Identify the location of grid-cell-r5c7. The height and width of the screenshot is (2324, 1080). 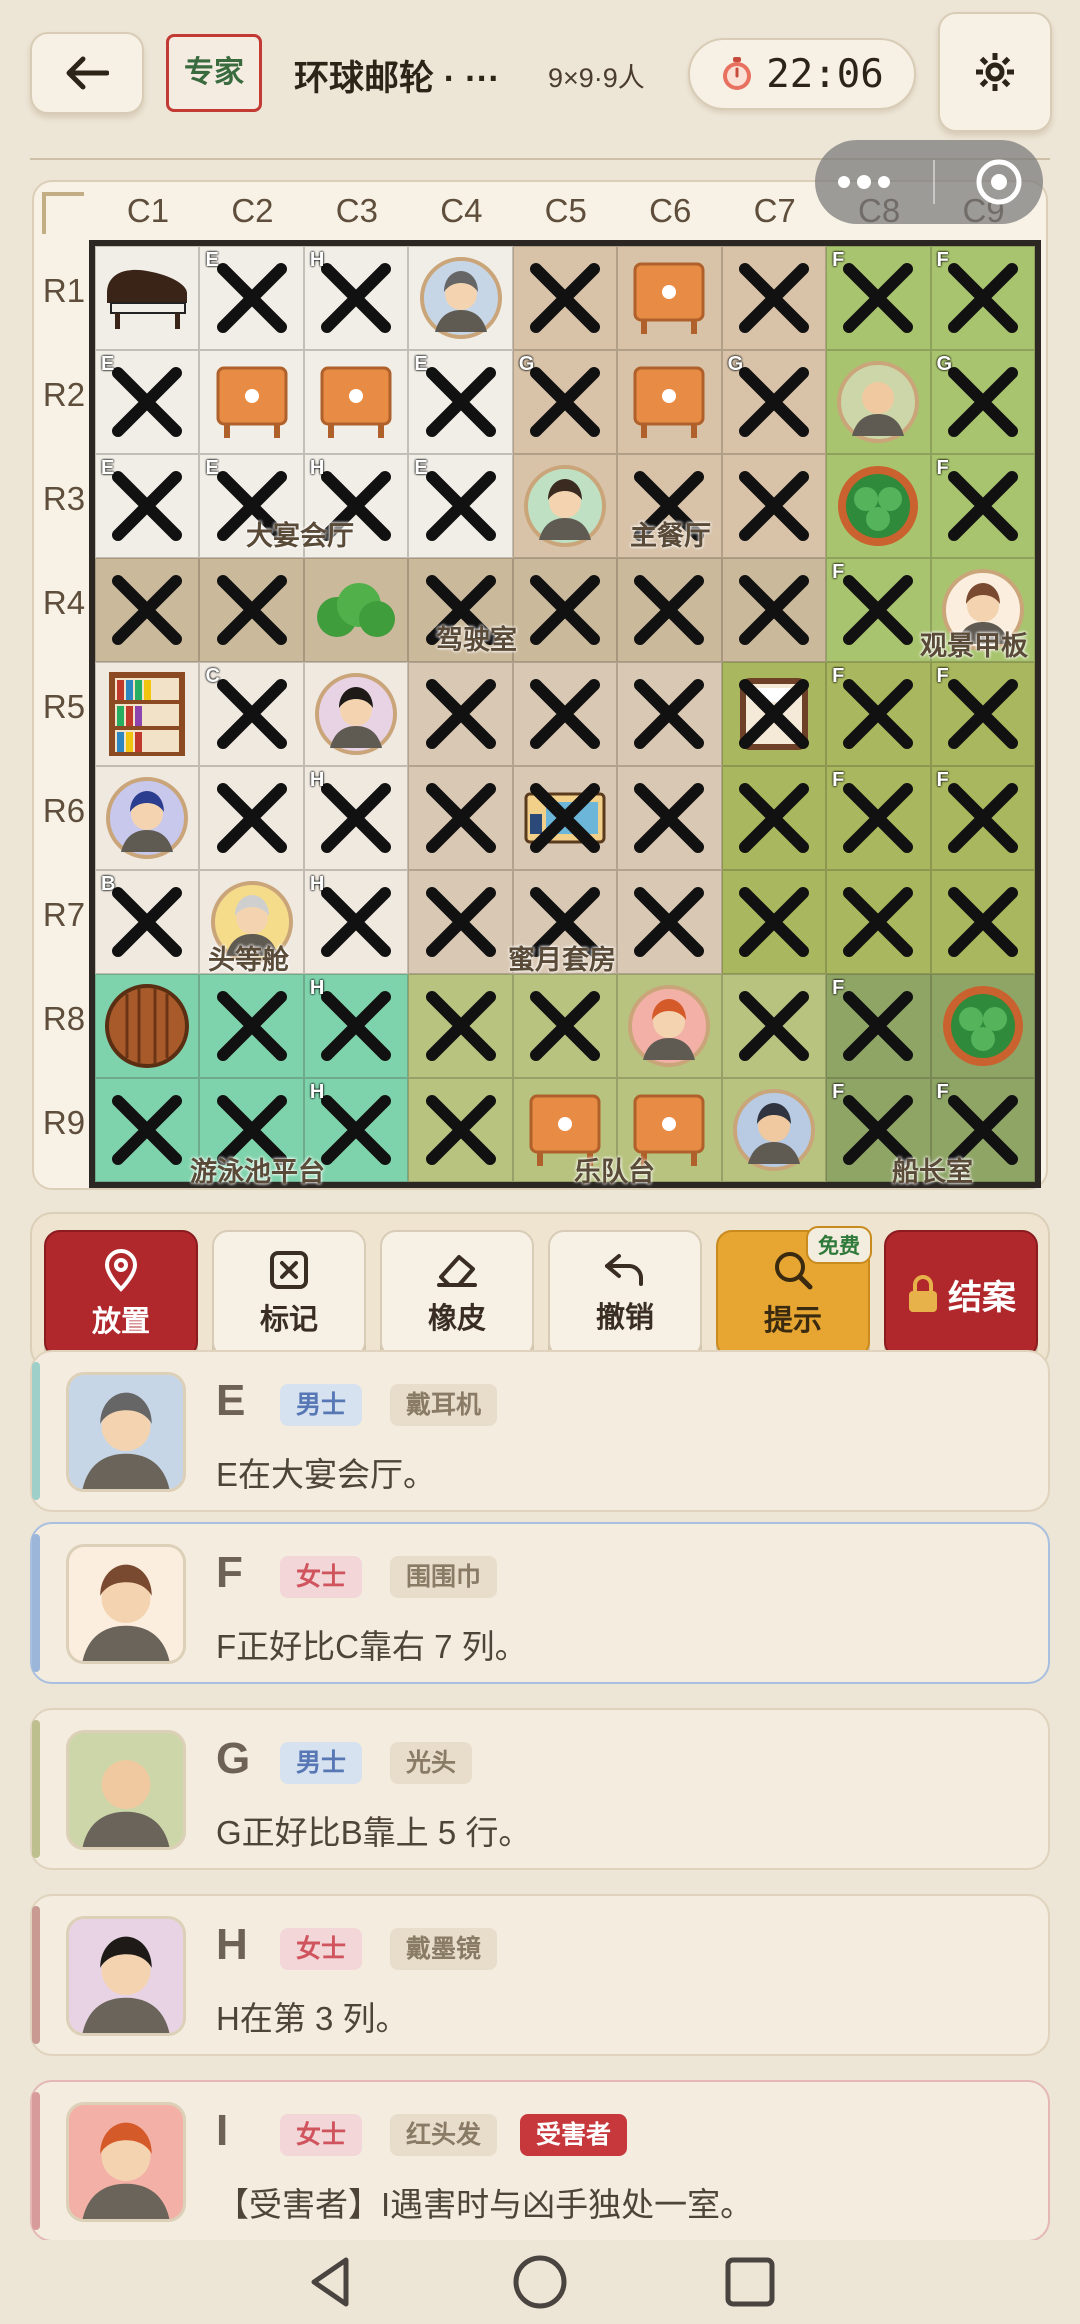
(774, 714).